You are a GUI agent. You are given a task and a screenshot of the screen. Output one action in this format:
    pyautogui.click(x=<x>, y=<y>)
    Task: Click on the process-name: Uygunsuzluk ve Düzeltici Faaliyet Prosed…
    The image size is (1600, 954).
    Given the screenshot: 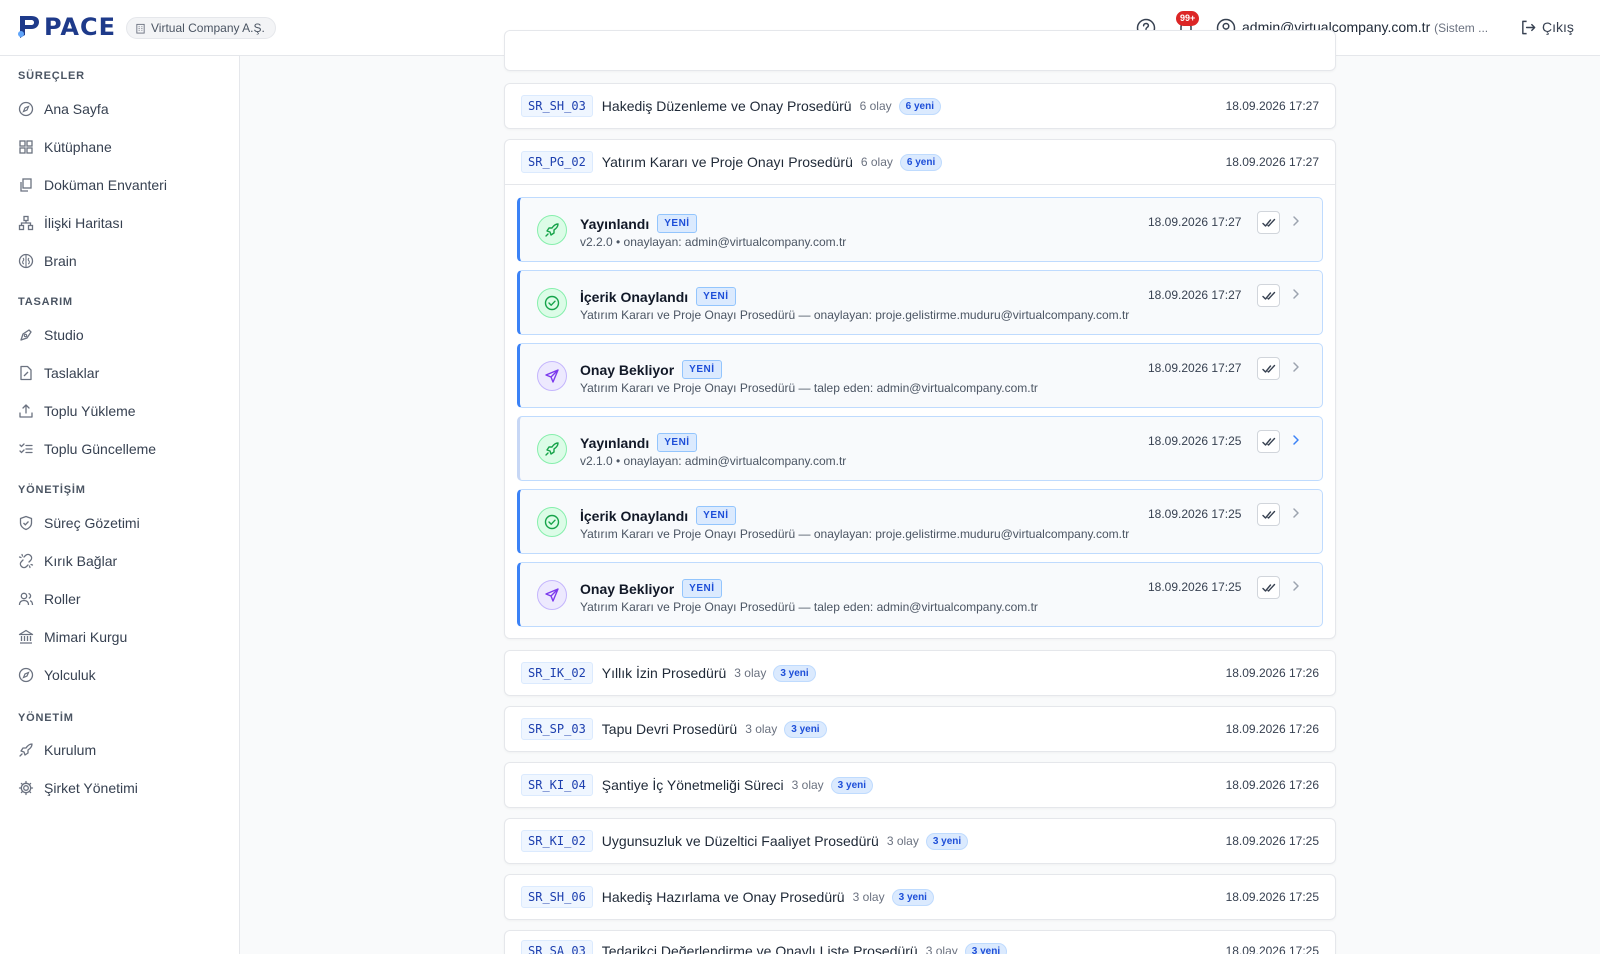 What is the action you would take?
    pyautogui.click(x=740, y=841)
    